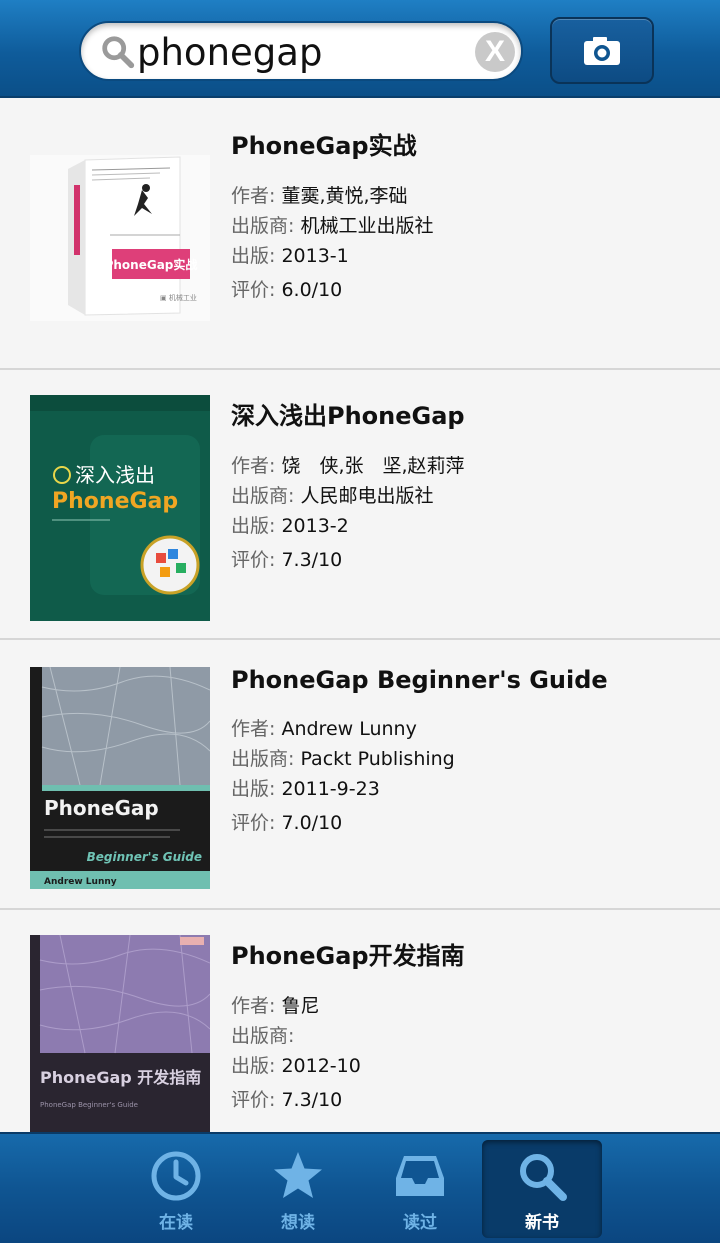  I want to click on book-author: 作者: 董霙,黄悦,李础, so click(319, 196).